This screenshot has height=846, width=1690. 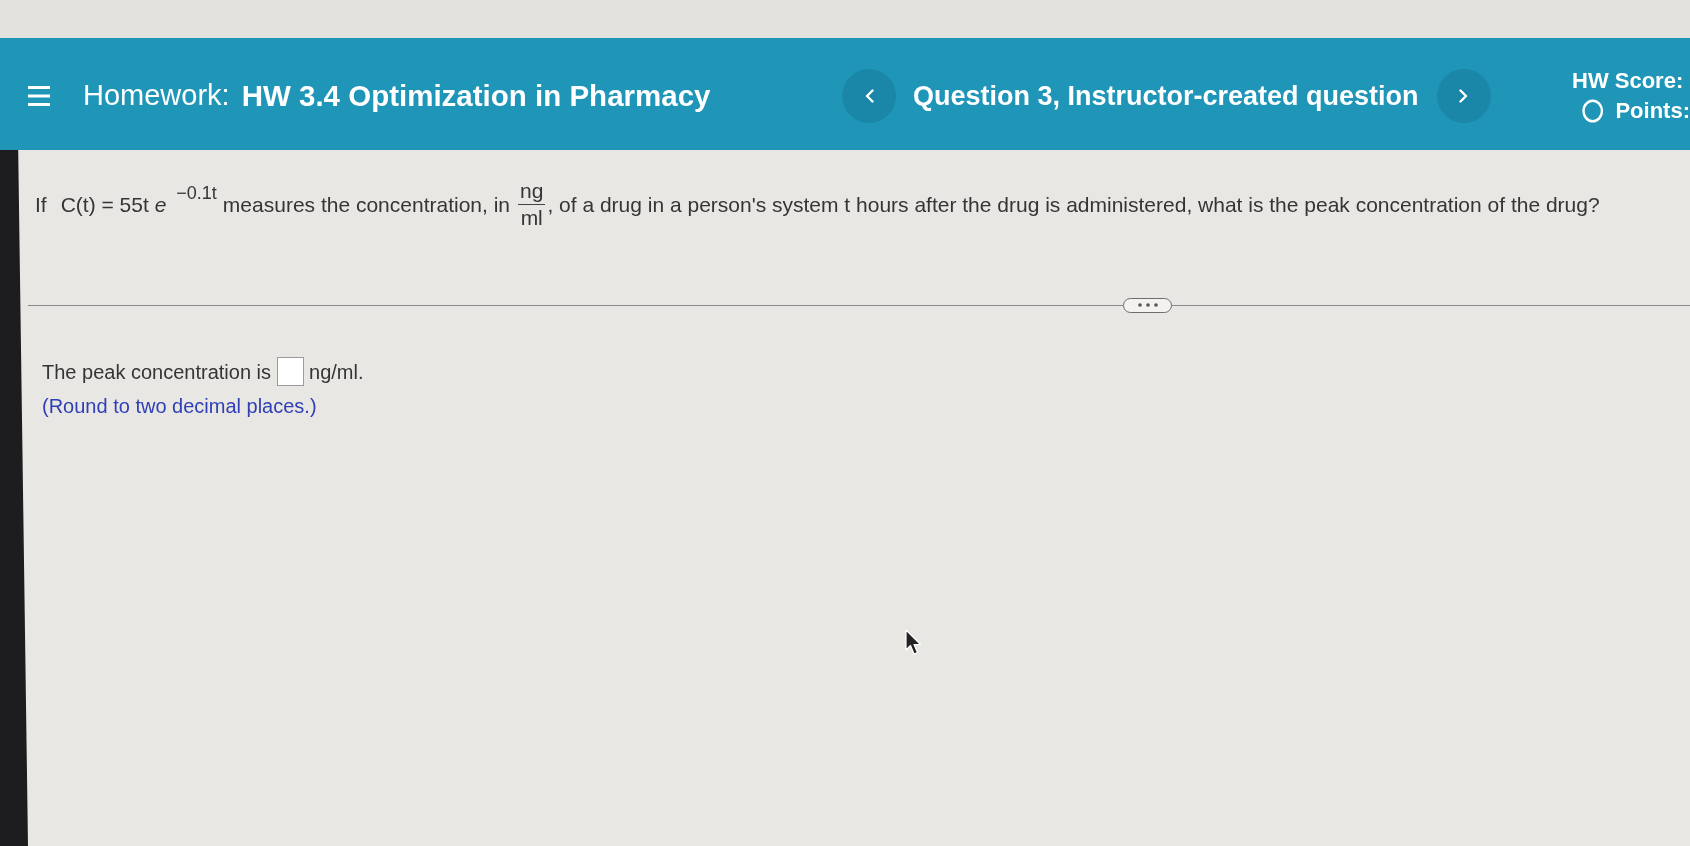 I want to click on answer-prompt: The peak concentration is, so click(x=157, y=372).